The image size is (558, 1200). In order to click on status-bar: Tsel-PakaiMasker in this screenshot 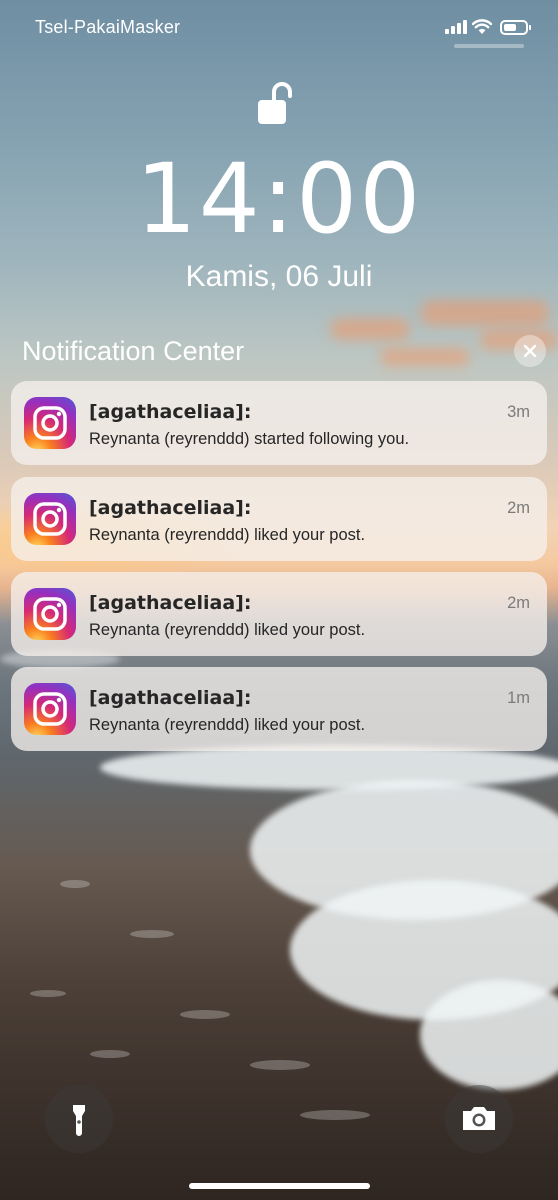, I will do `click(279, 27)`.